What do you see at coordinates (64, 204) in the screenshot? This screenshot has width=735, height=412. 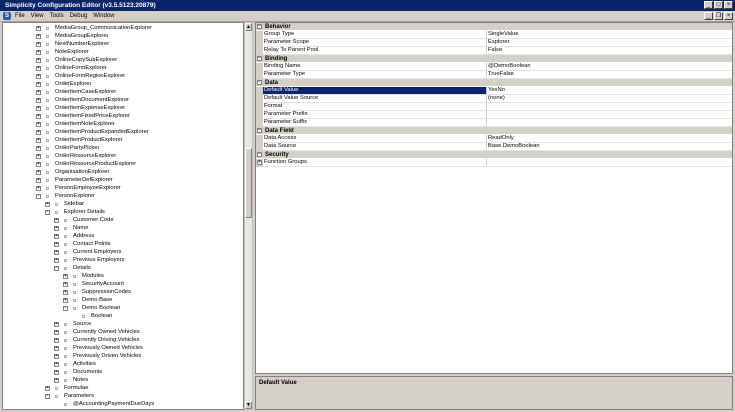 I see `tree-item: + Sidebar` at bounding box center [64, 204].